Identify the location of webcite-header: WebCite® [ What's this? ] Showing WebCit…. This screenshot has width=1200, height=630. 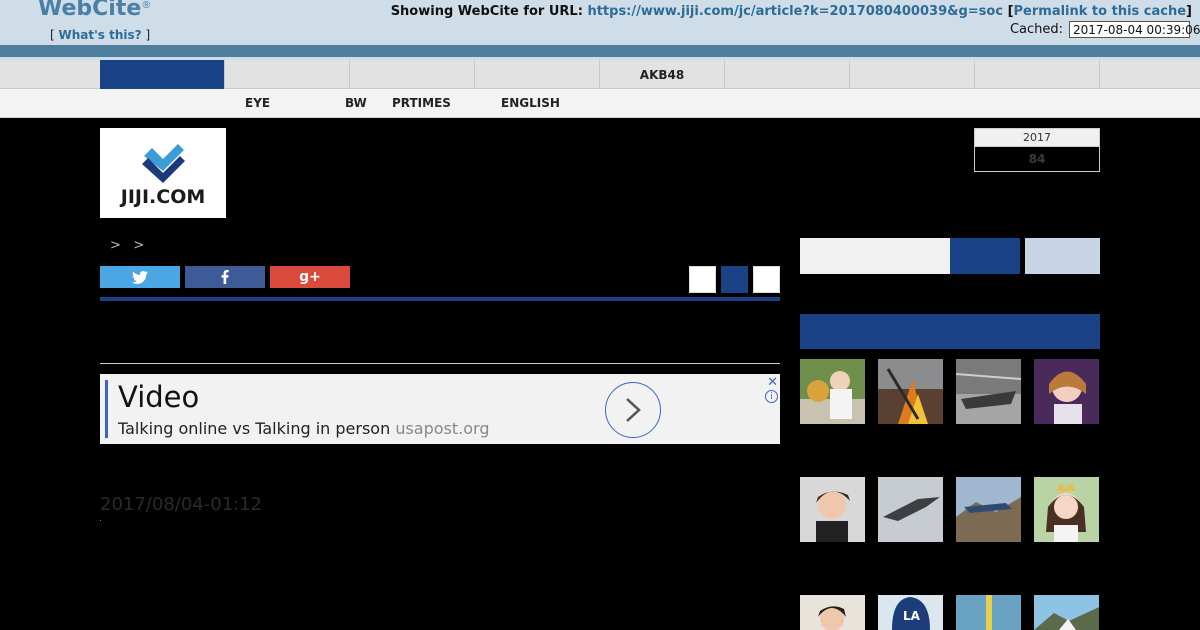
(600, 22).